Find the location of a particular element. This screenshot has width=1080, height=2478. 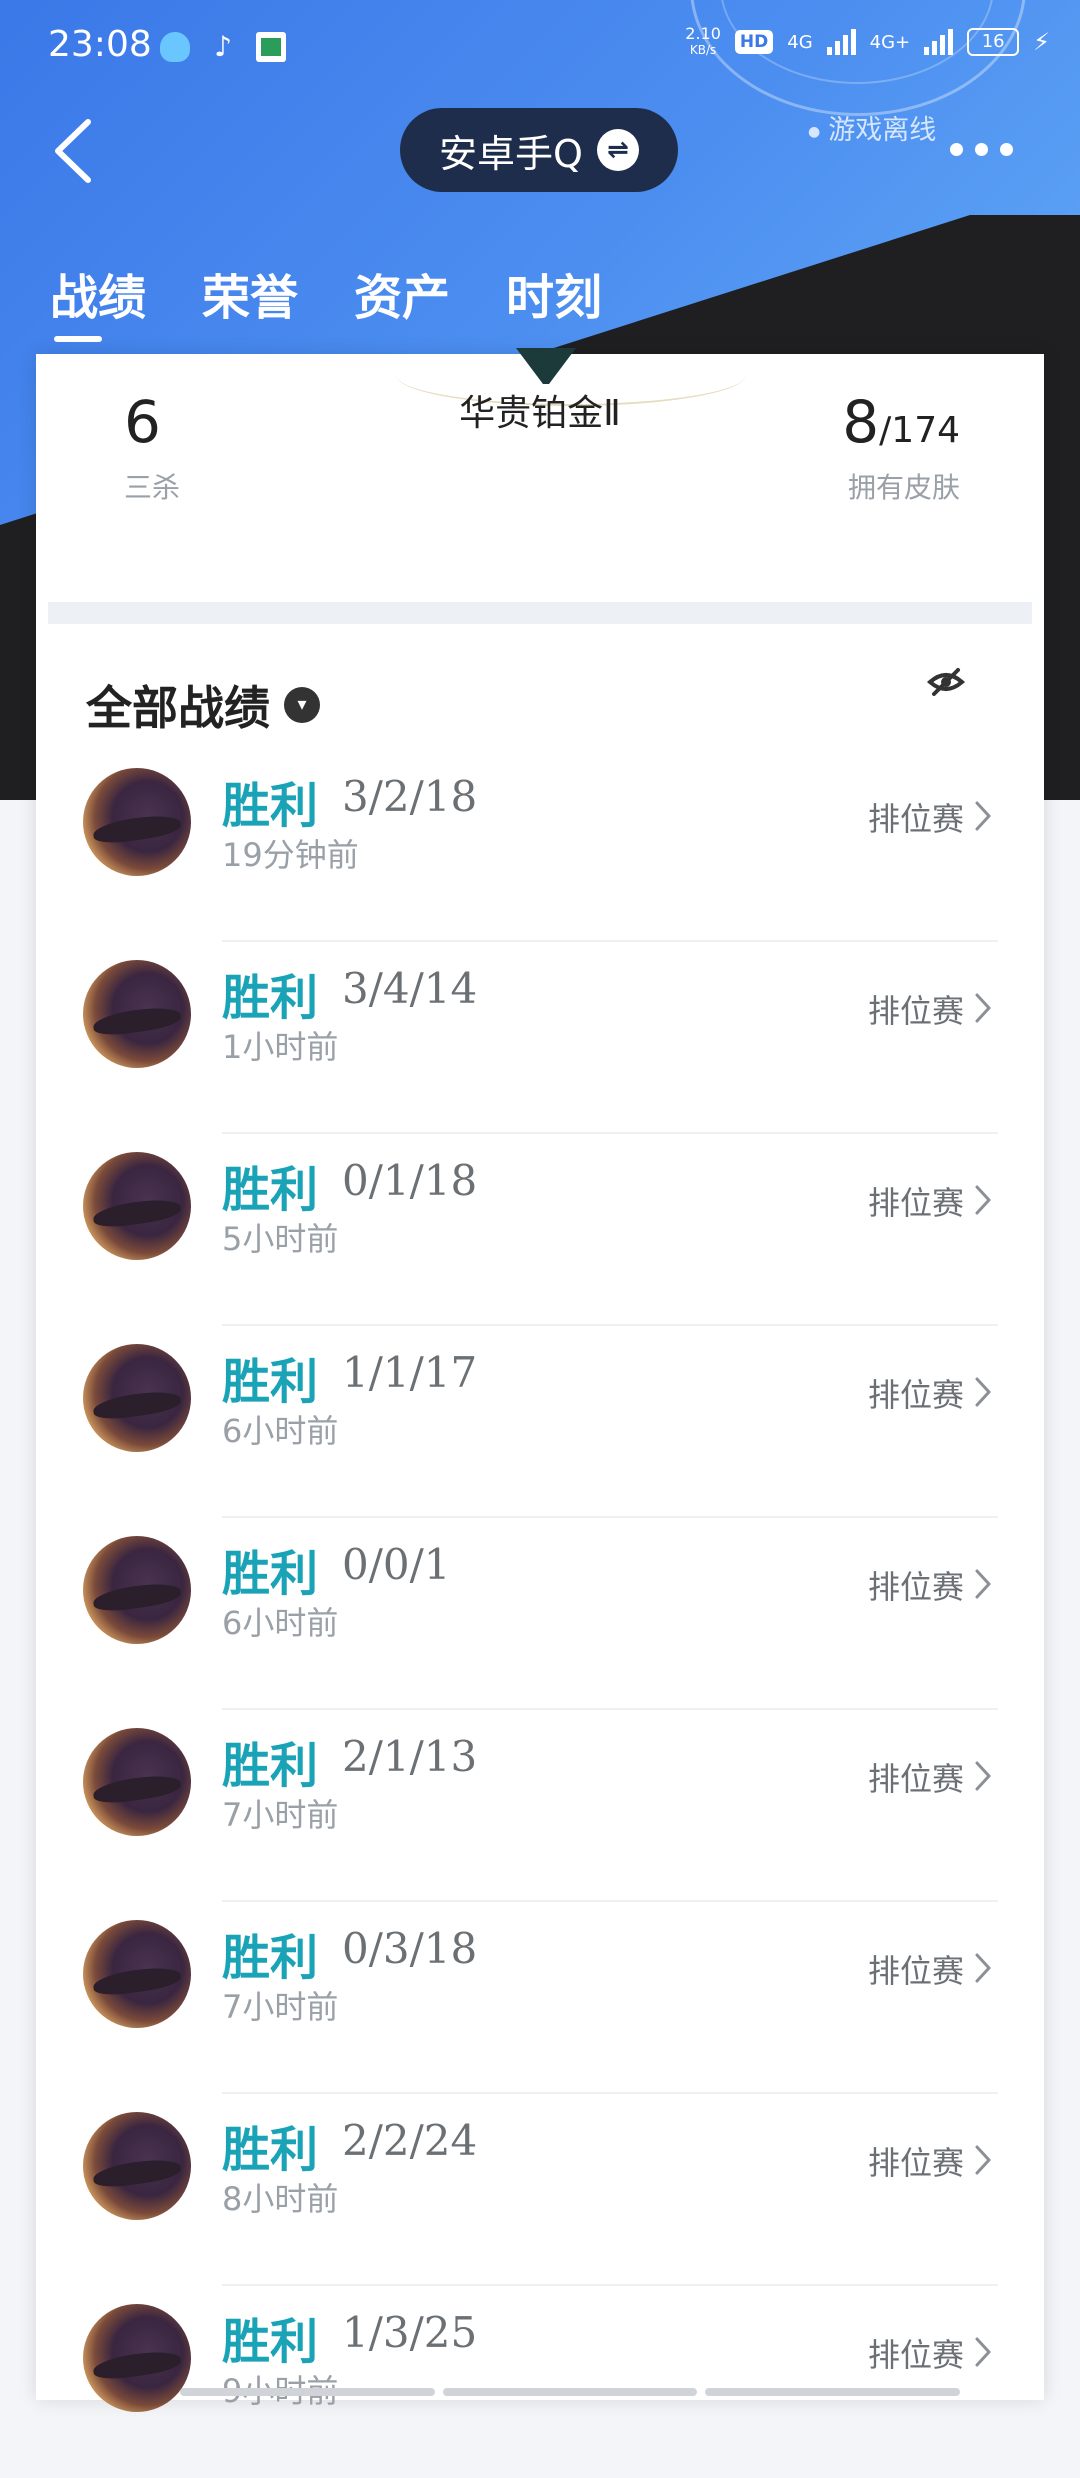

game-status: 游戏离线 is located at coordinates (872, 127).